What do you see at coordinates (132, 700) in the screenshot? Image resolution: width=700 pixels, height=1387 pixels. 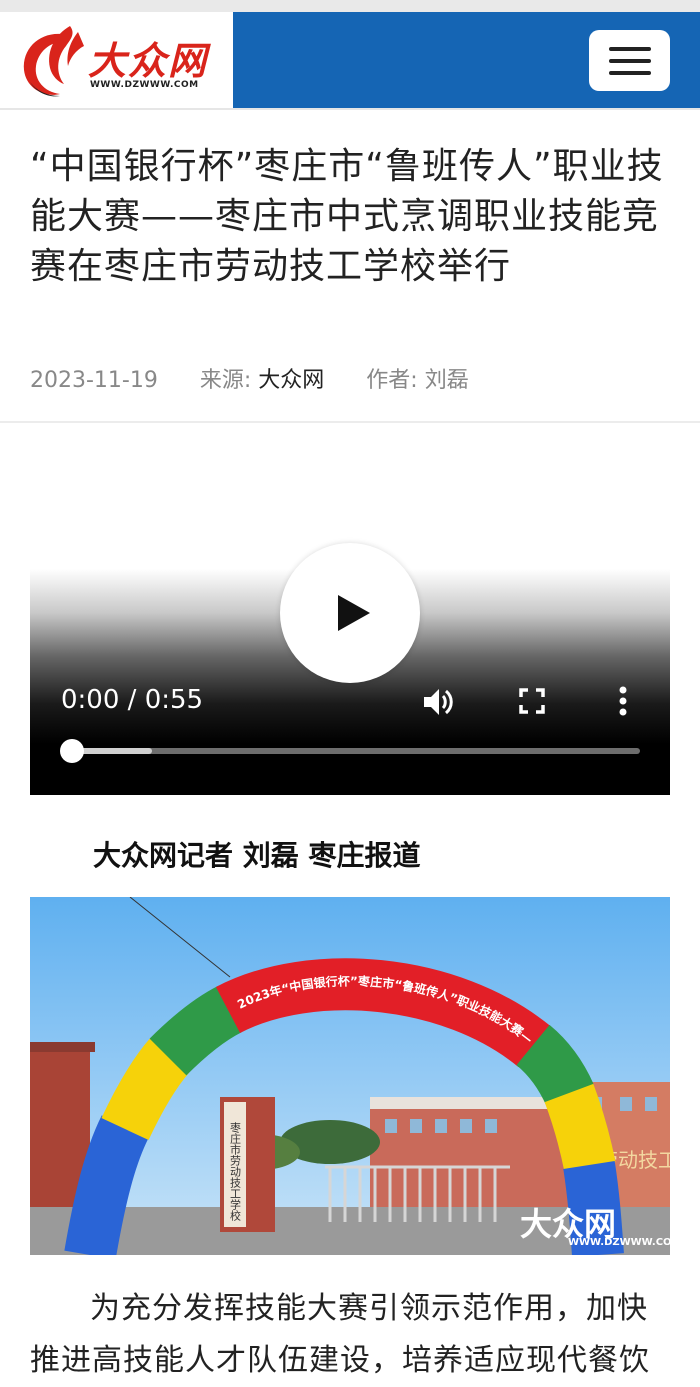 I see `video-time: 0:00 / 0:55` at bounding box center [132, 700].